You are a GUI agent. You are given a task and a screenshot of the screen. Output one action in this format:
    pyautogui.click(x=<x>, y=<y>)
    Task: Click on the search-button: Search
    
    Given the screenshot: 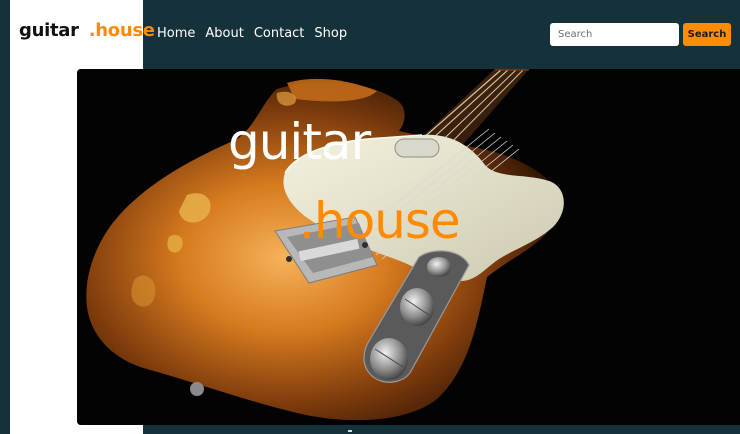 What is the action you would take?
    pyautogui.click(x=707, y=34)
    